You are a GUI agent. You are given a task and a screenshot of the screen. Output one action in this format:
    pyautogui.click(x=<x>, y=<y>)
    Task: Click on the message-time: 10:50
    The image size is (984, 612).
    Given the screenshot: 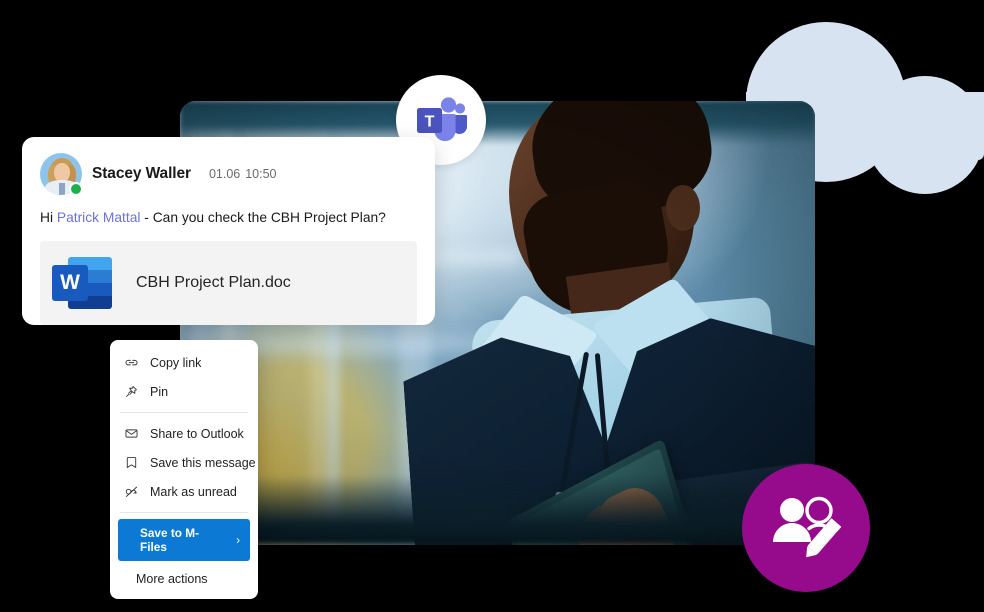 What is the action you would take?
    pyautogui.click(x=261, y=174)
    